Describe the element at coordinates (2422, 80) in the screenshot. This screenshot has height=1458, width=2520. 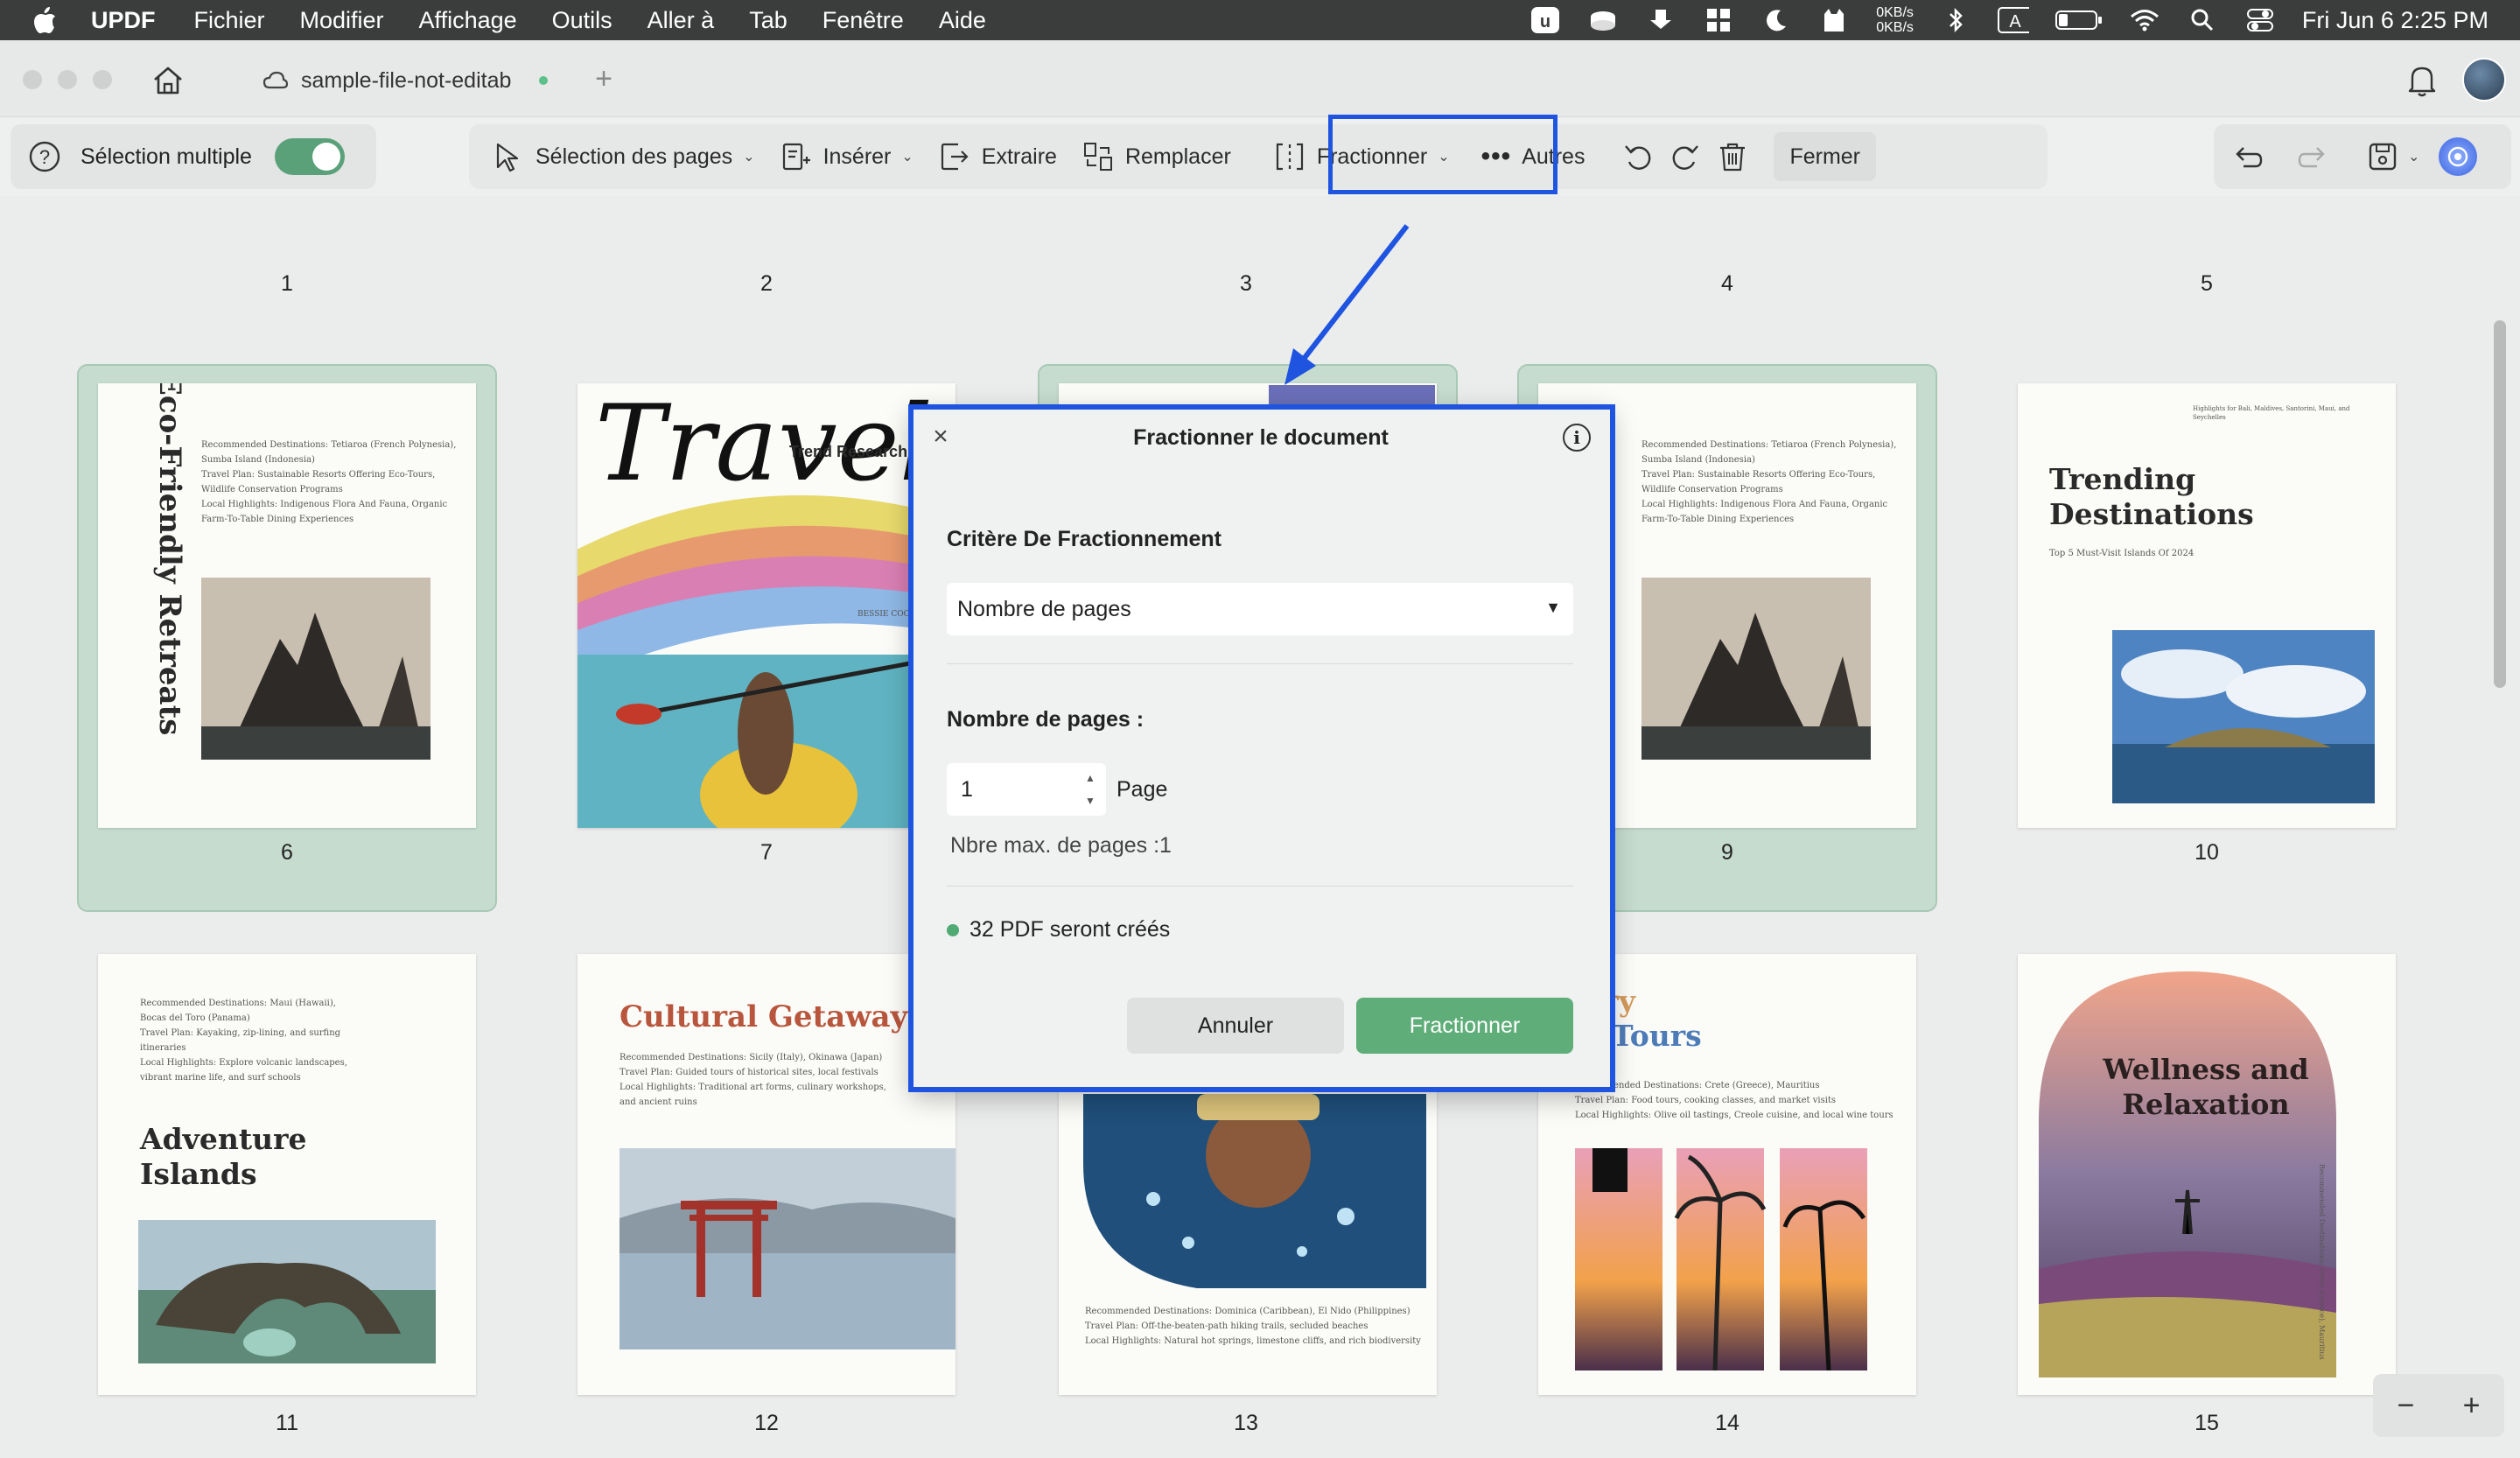
I see `notification-bell-icon` at that location.